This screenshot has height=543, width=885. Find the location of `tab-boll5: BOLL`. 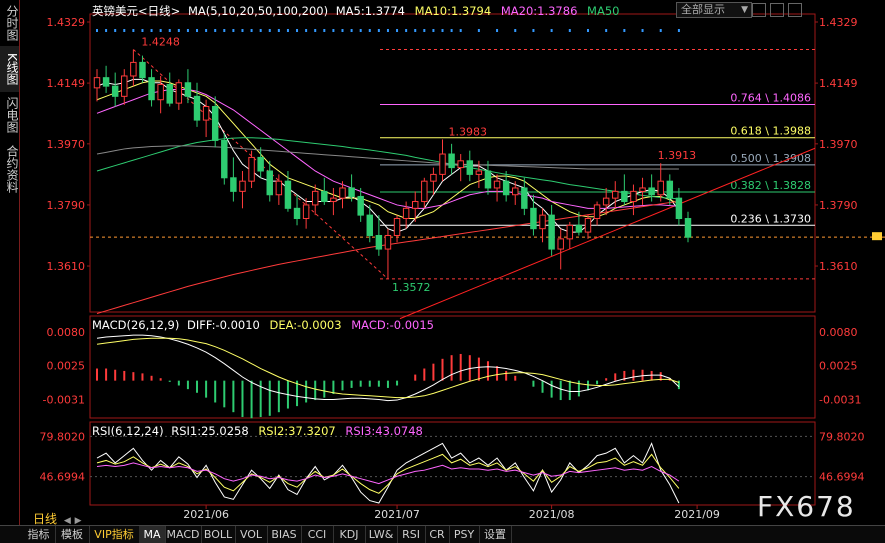

tab-boll5: BOLL is located at coordinates (218, 534).